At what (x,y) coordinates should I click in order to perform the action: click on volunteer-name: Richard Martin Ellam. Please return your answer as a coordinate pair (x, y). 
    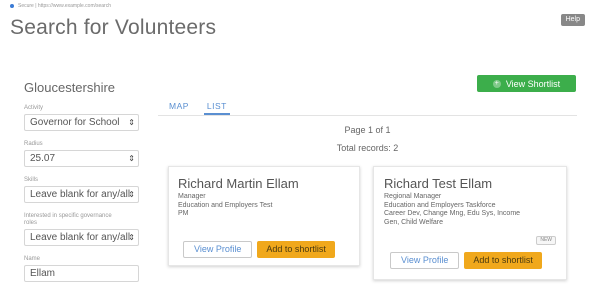
    Looking at the image, I should click on (264, 183).